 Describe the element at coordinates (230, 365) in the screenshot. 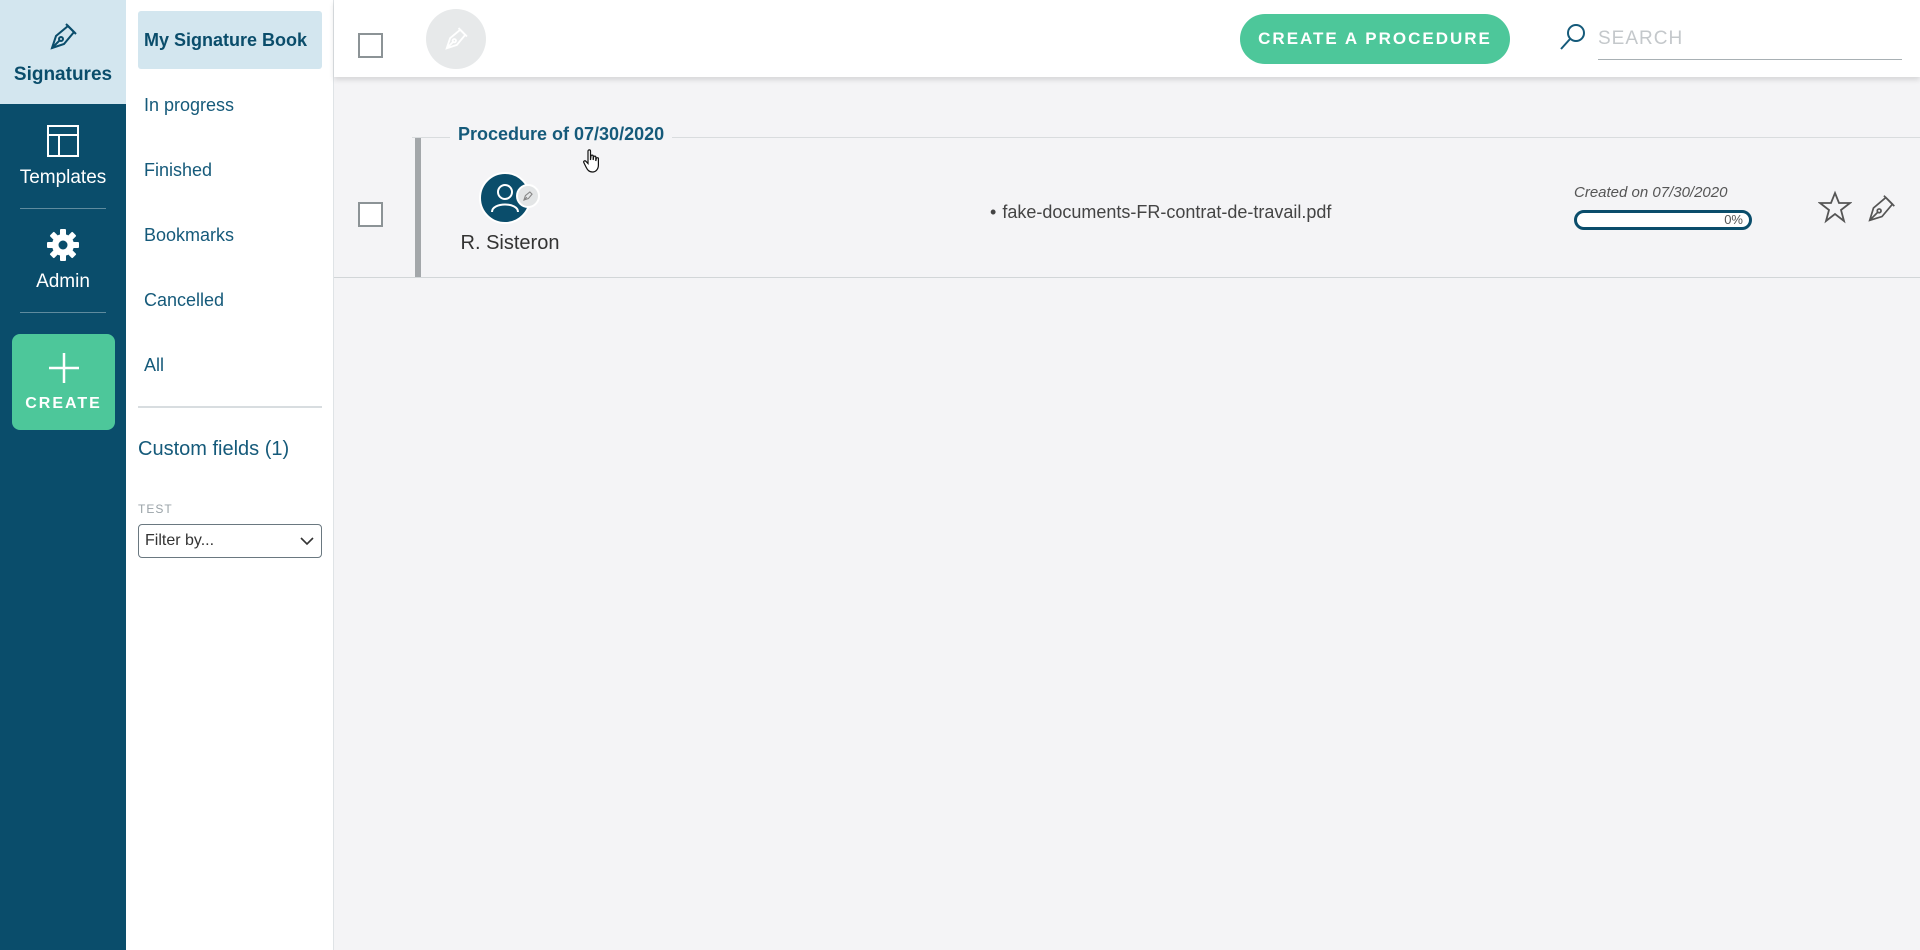

I see `sidebar-item-all: All` at that location.